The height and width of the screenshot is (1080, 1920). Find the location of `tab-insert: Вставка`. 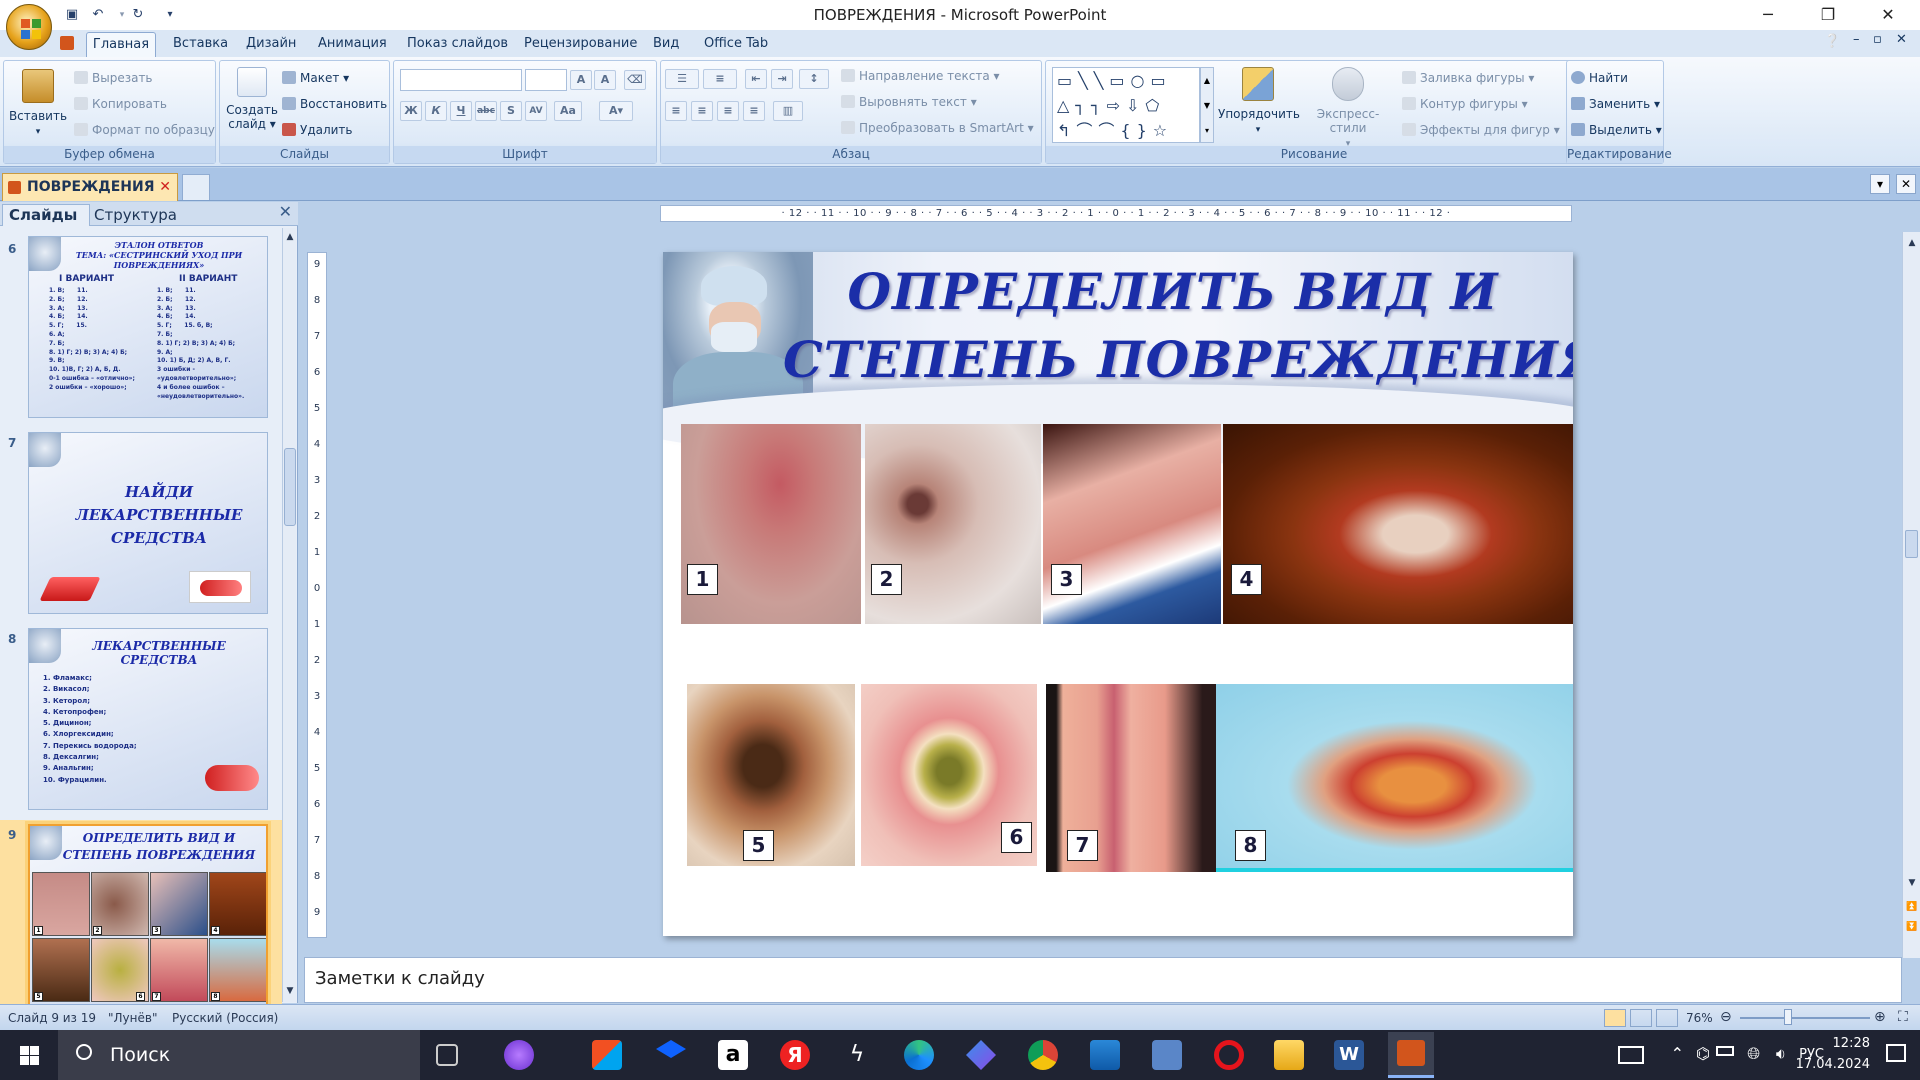

tab-insert: Вставка is located at coordinates (200, 43).